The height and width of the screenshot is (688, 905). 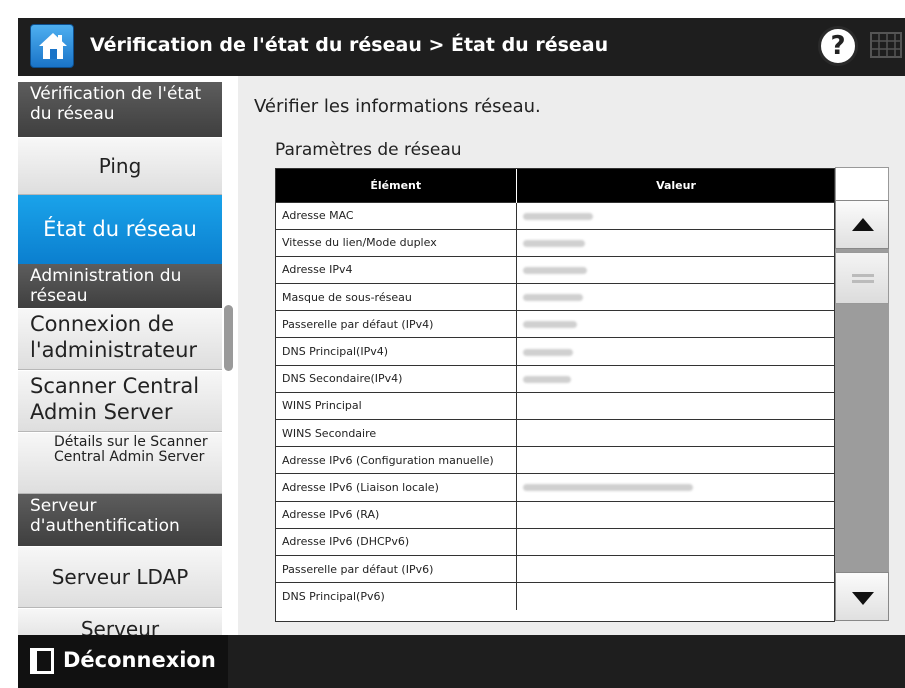 I want to click on element-cell: Masque de sous-réseau, so click(x=396, y=297).